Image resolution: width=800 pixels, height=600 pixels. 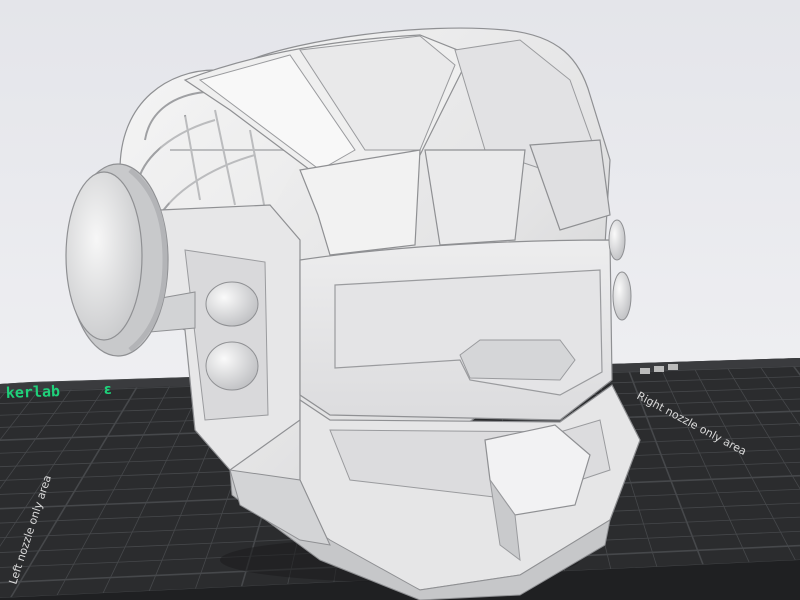 What do you see at coordinates (104, 256) in the screenshot?
I see `helmet-ear-disc` at bounding box center [104, 256].